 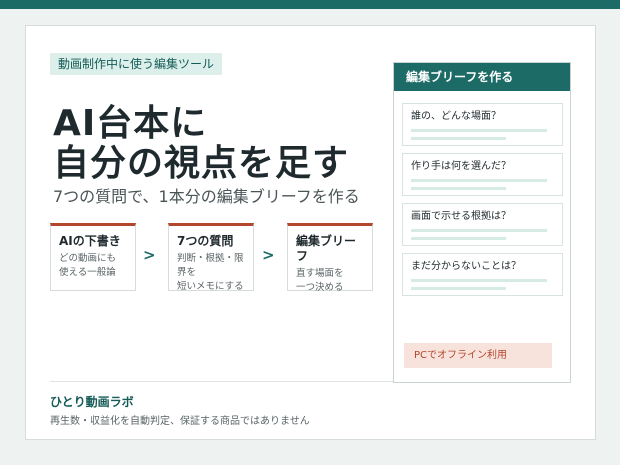 I want to click on step-description: 直す場面を 一つ決める, so click(x=320, y=280).